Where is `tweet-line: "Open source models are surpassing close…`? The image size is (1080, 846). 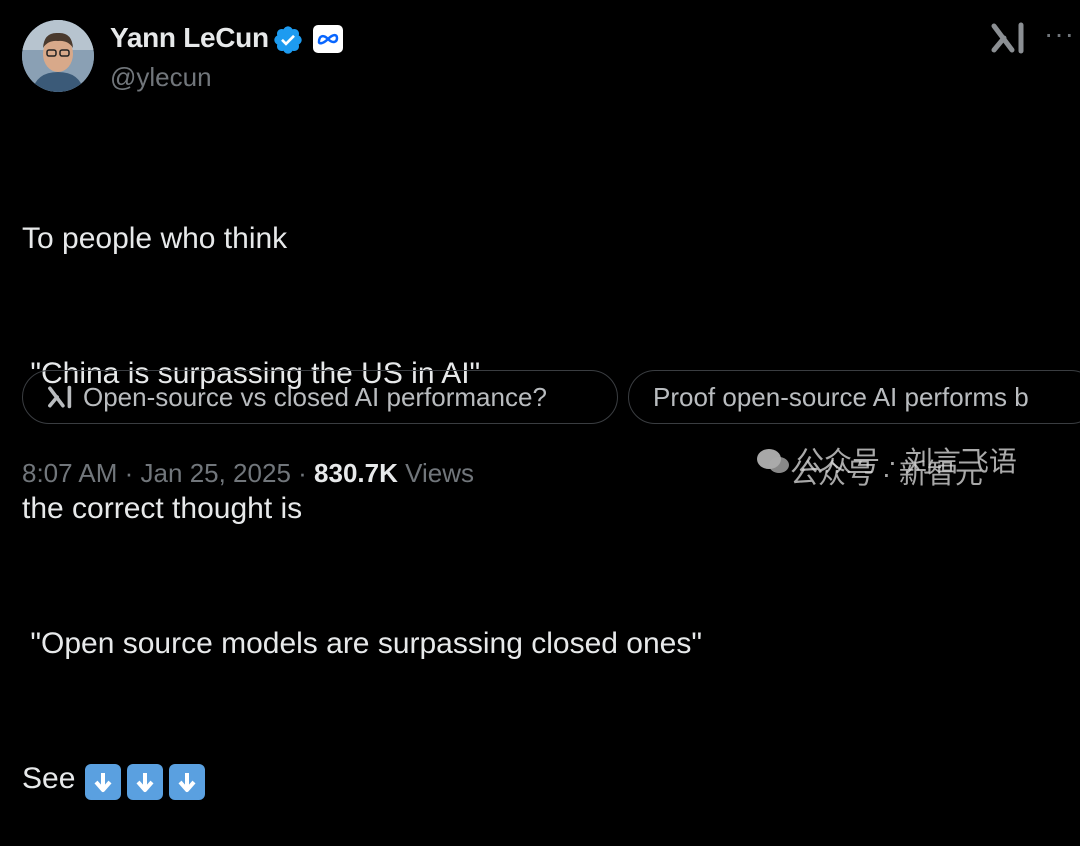 tweet-line: "Open source models are surpassing close… is located at coordinates (362, 643).